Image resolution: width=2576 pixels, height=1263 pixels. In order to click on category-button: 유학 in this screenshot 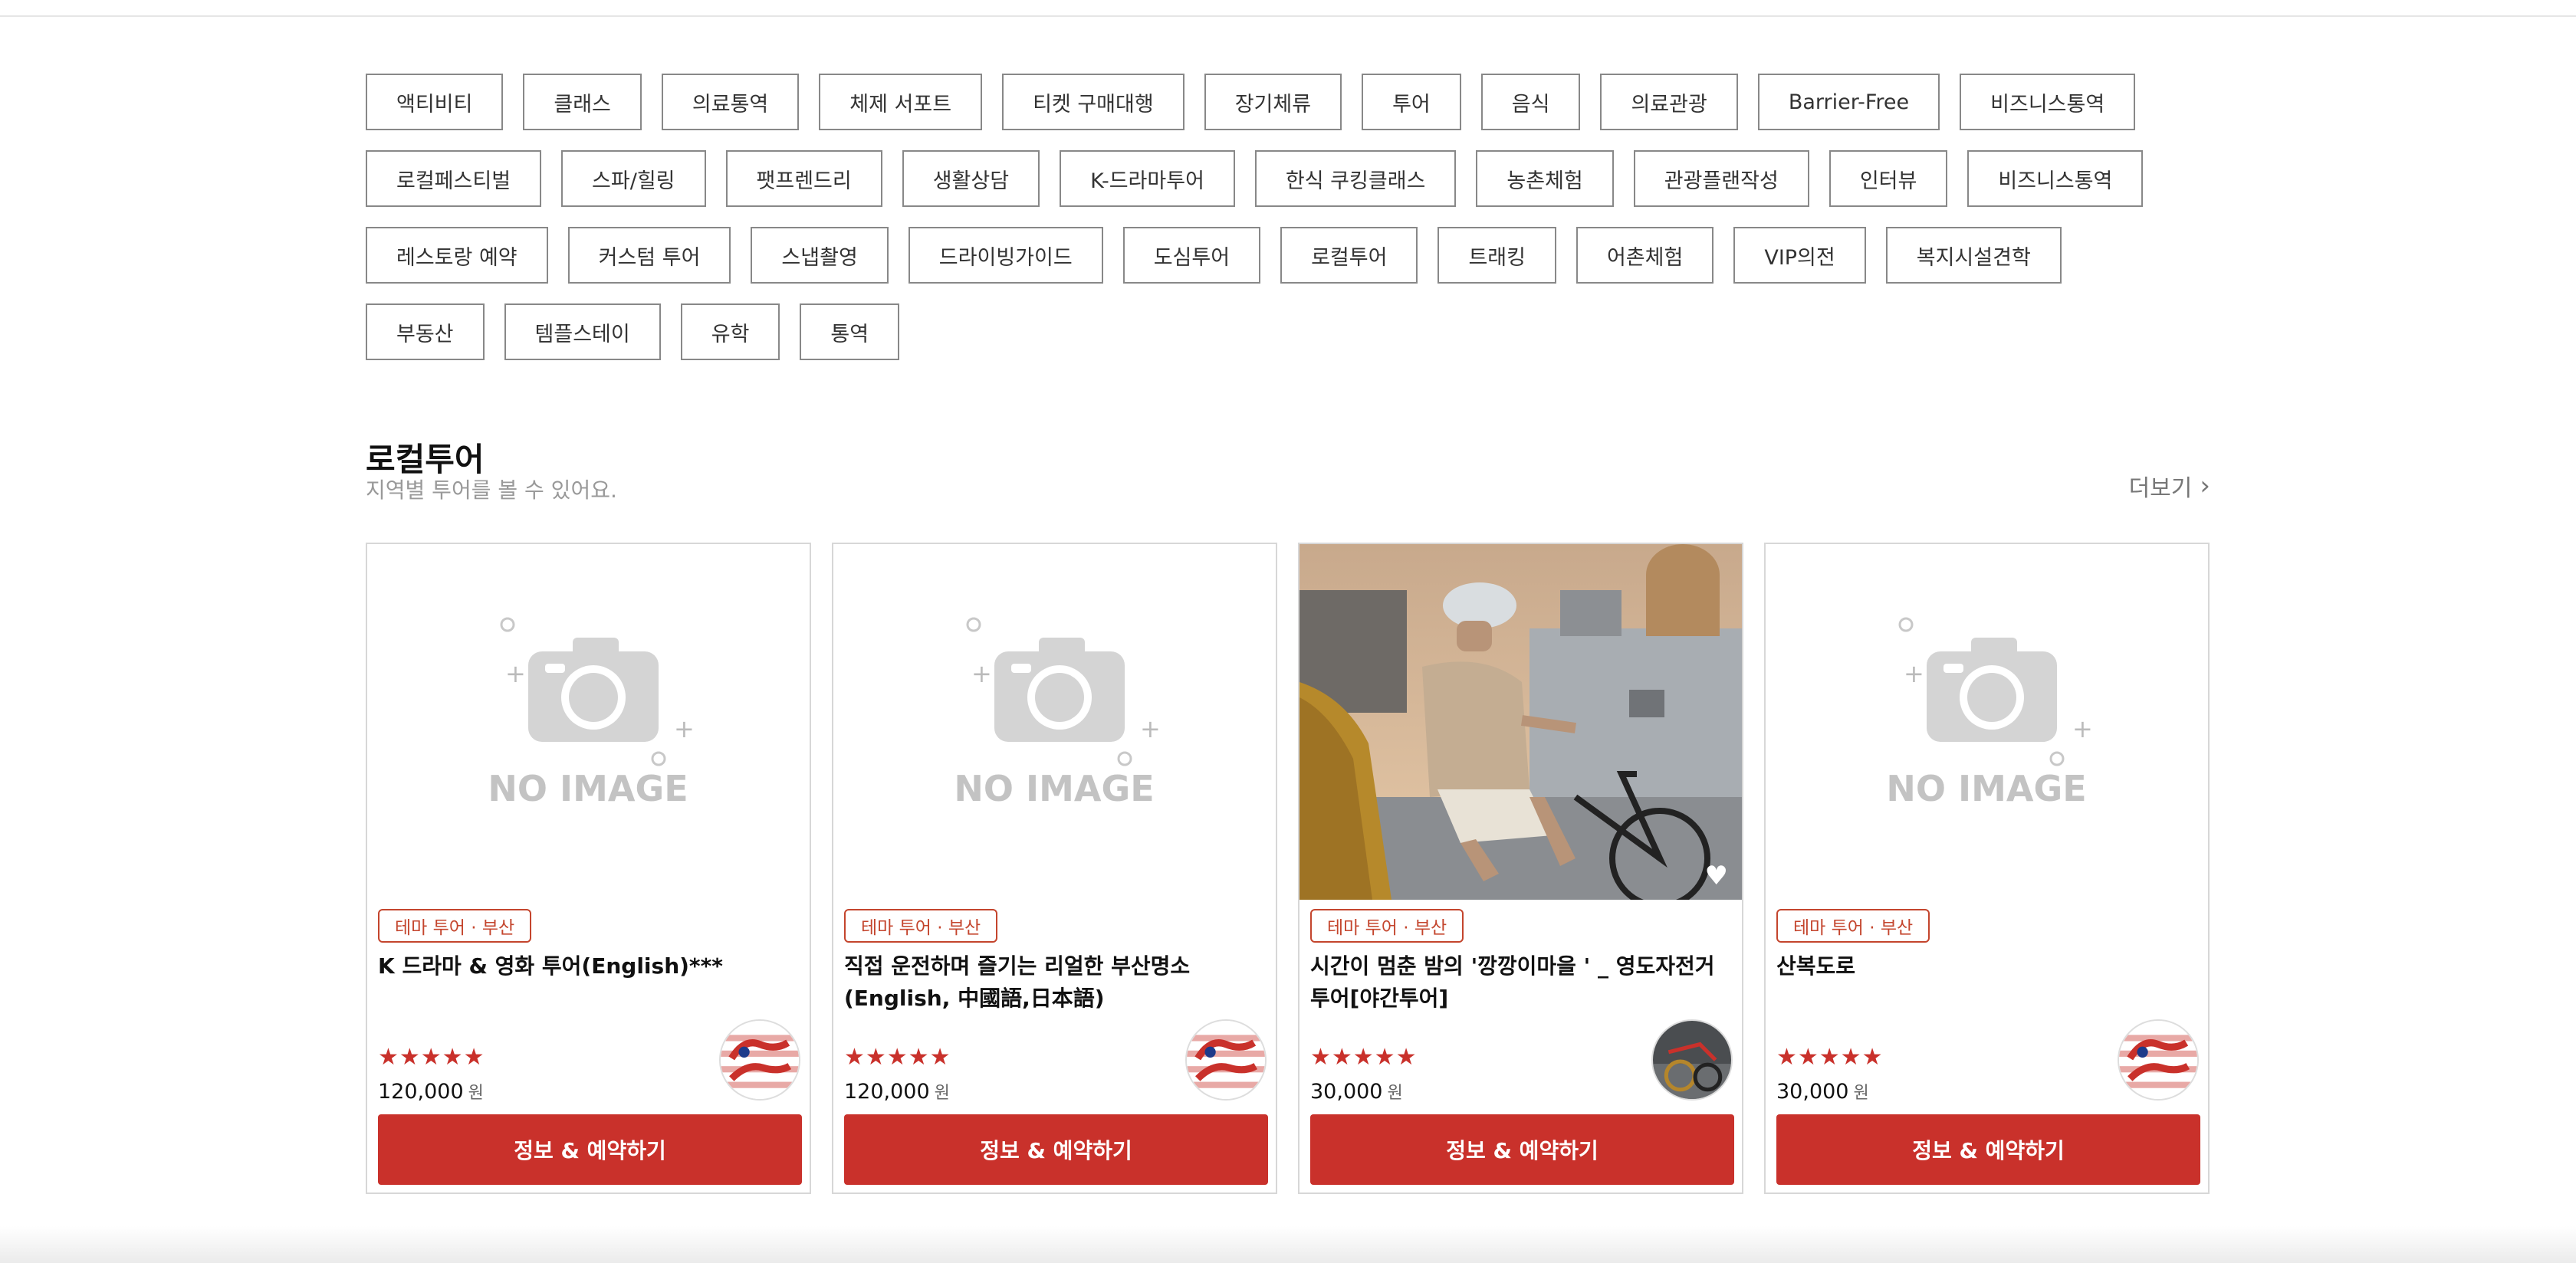, I will do `click(730, 331)`.